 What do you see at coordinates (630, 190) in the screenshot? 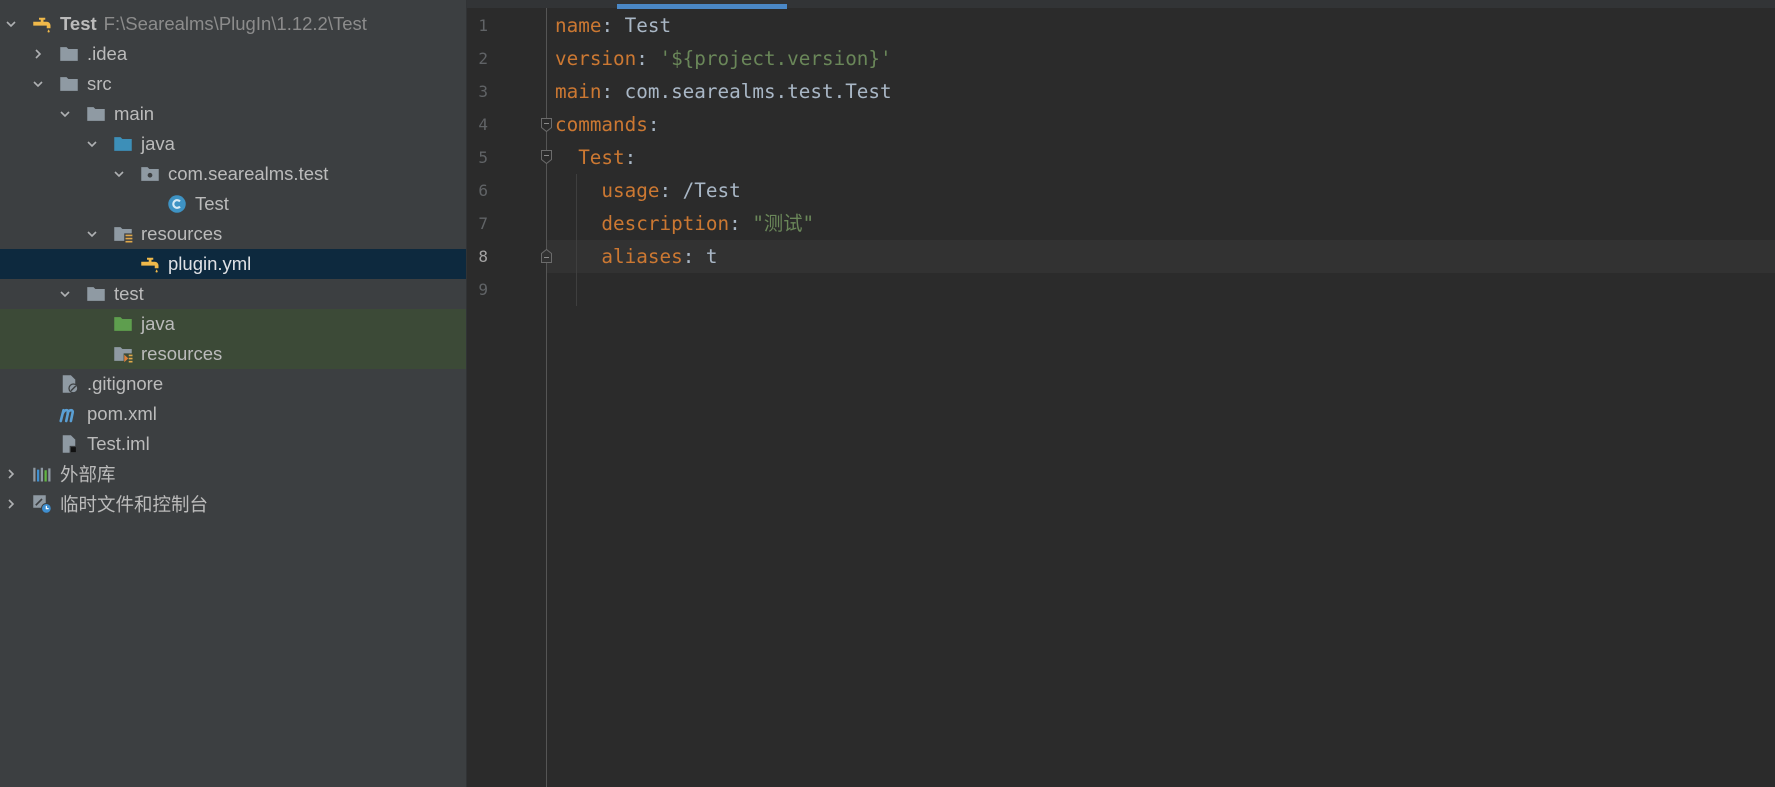
I see `yaml-key: usage` at bounding box center [630, 190].